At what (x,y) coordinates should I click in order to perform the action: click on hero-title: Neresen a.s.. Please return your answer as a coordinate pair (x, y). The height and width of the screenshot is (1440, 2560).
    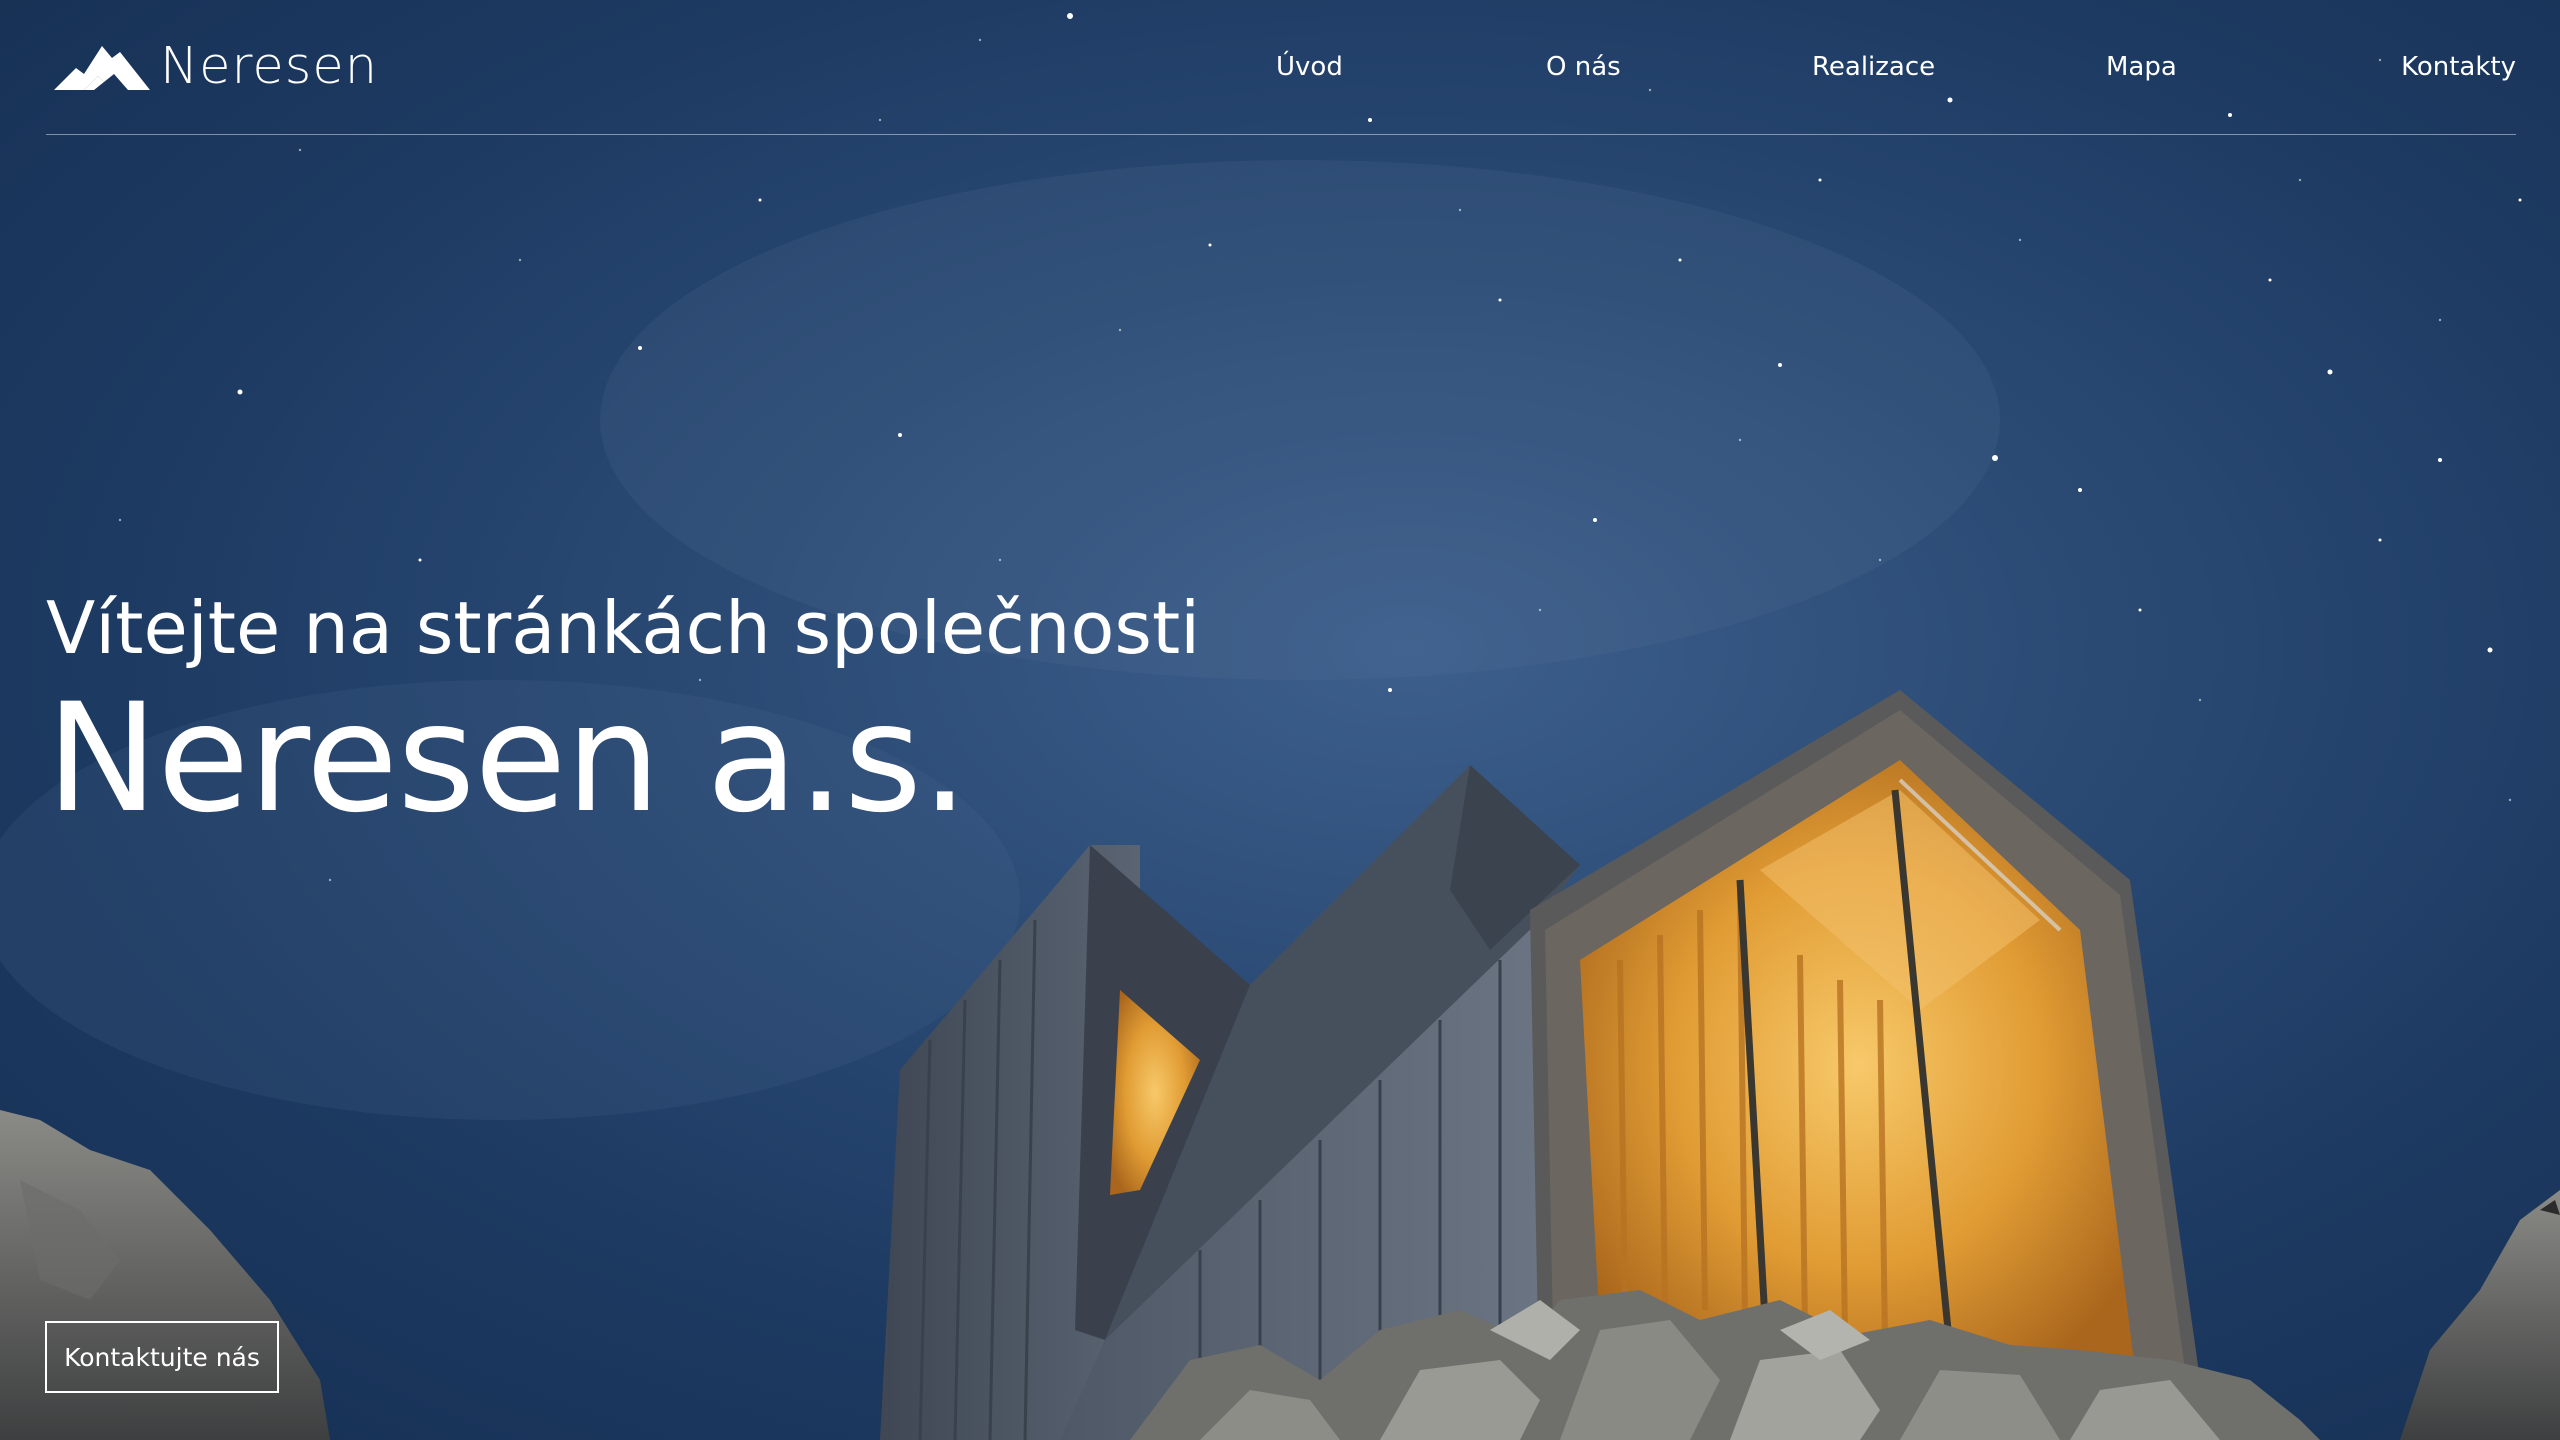
    Looking at the image, I should click on (507, 759).